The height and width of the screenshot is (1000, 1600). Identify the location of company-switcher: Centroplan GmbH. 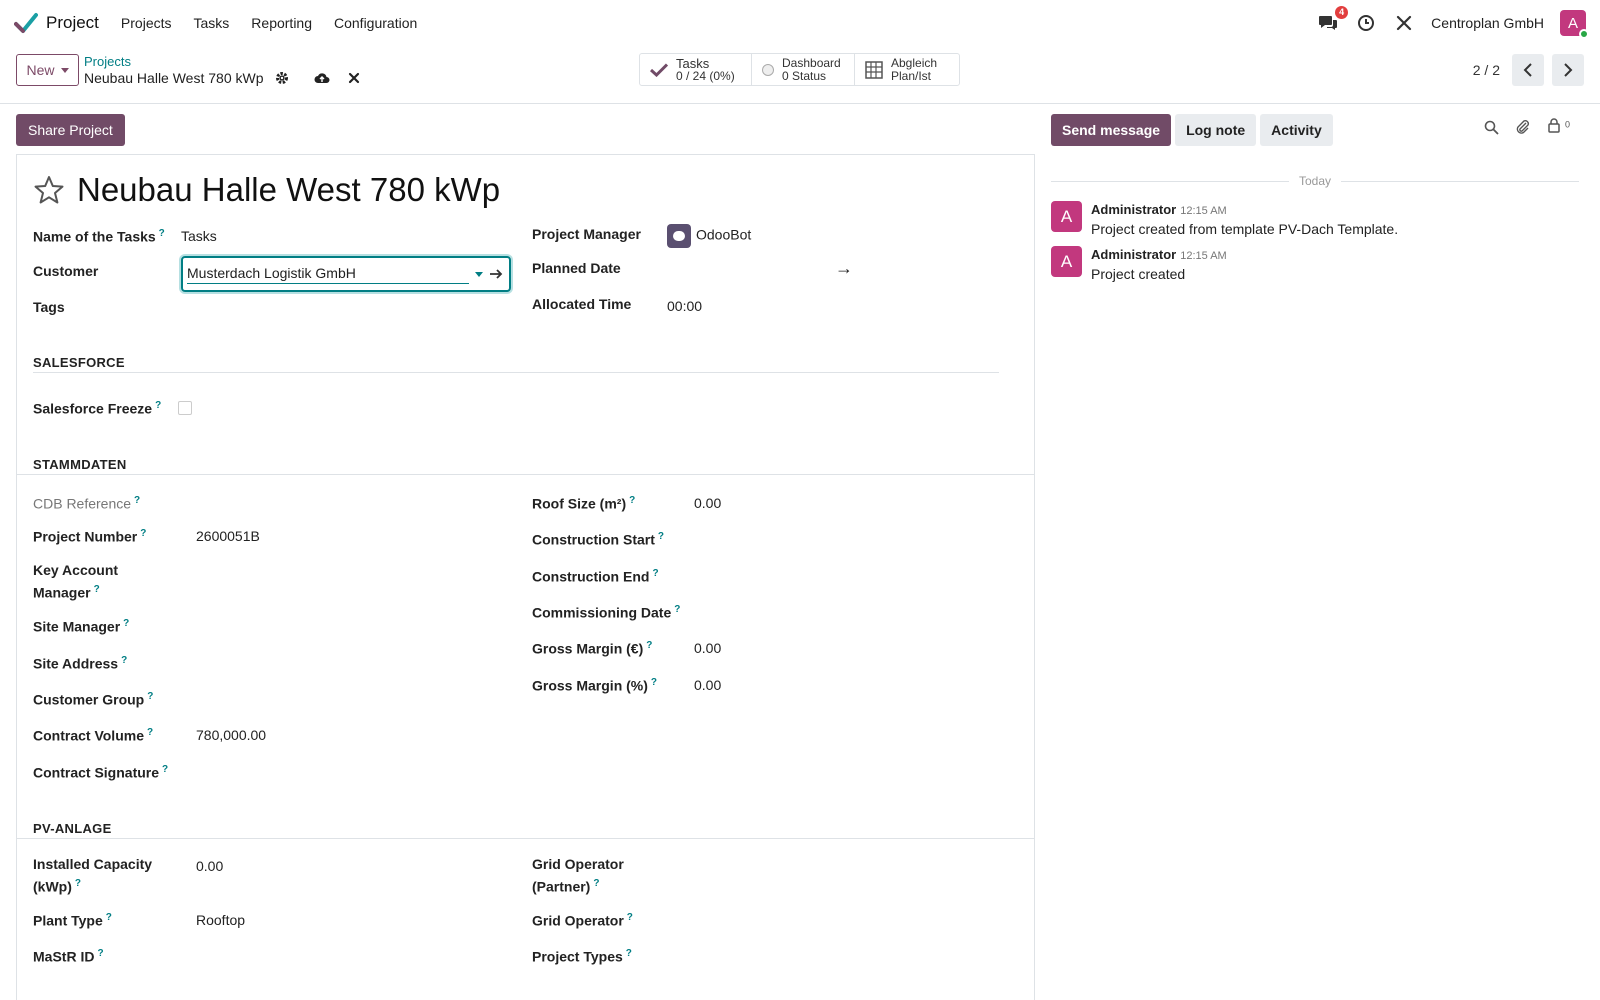
(1487, 23).